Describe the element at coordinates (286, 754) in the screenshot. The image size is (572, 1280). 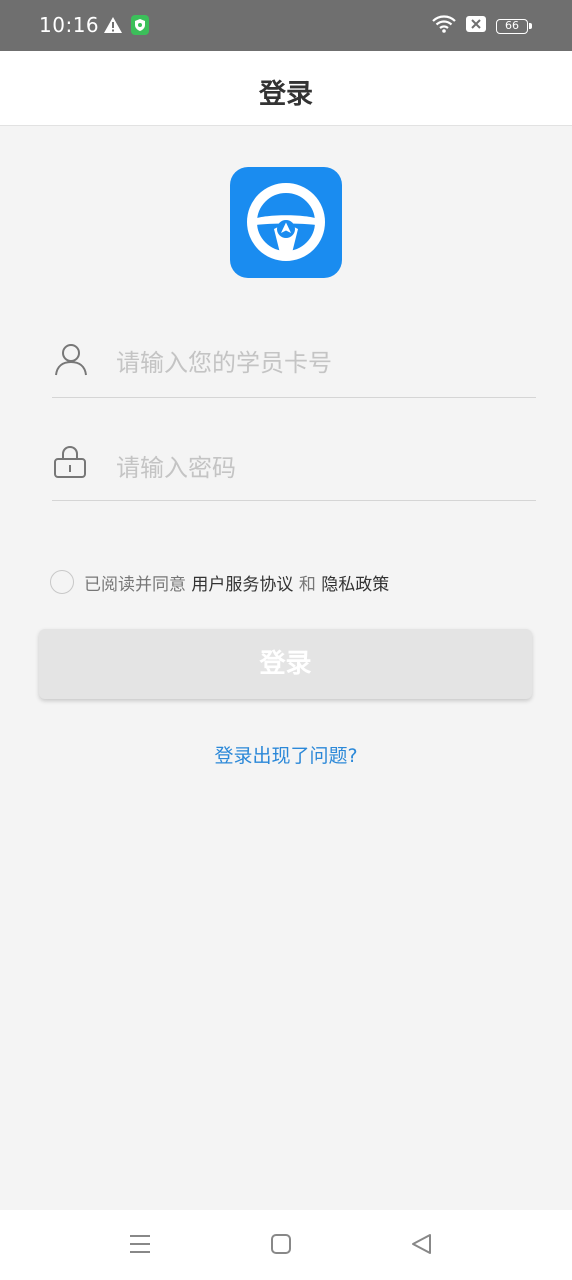
I see `login-trouble-link: 登录出现了问题?` at that location.